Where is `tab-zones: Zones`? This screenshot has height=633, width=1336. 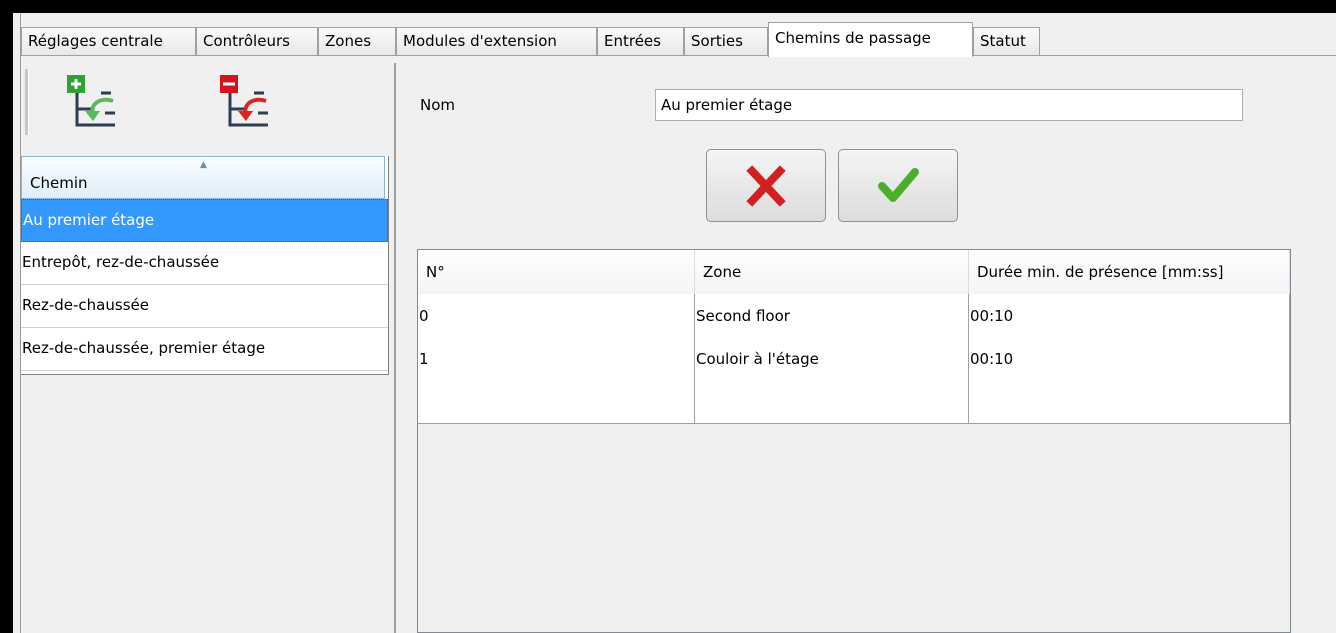
tab-zones: Zones is located at coordinates (357, 41).